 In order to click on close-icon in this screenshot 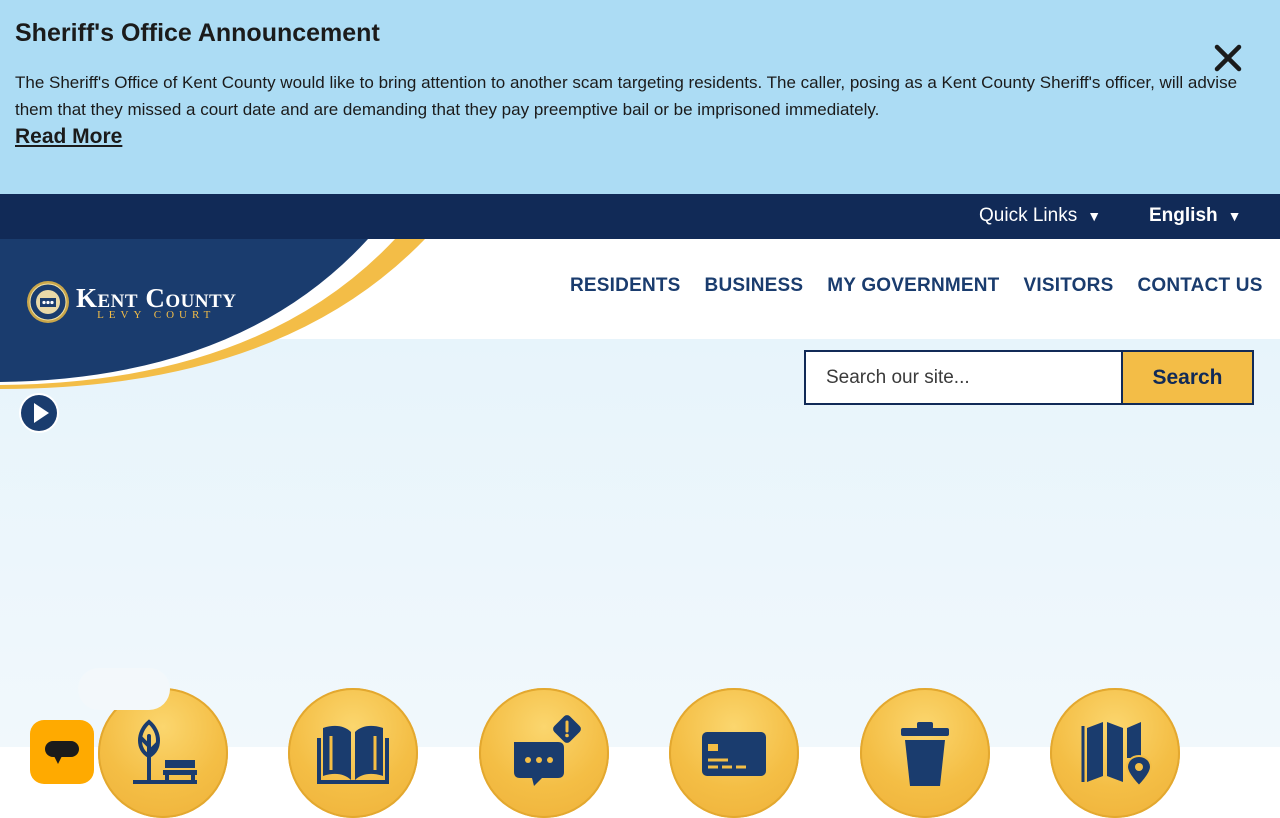, I will do `click(1228, 58)`.